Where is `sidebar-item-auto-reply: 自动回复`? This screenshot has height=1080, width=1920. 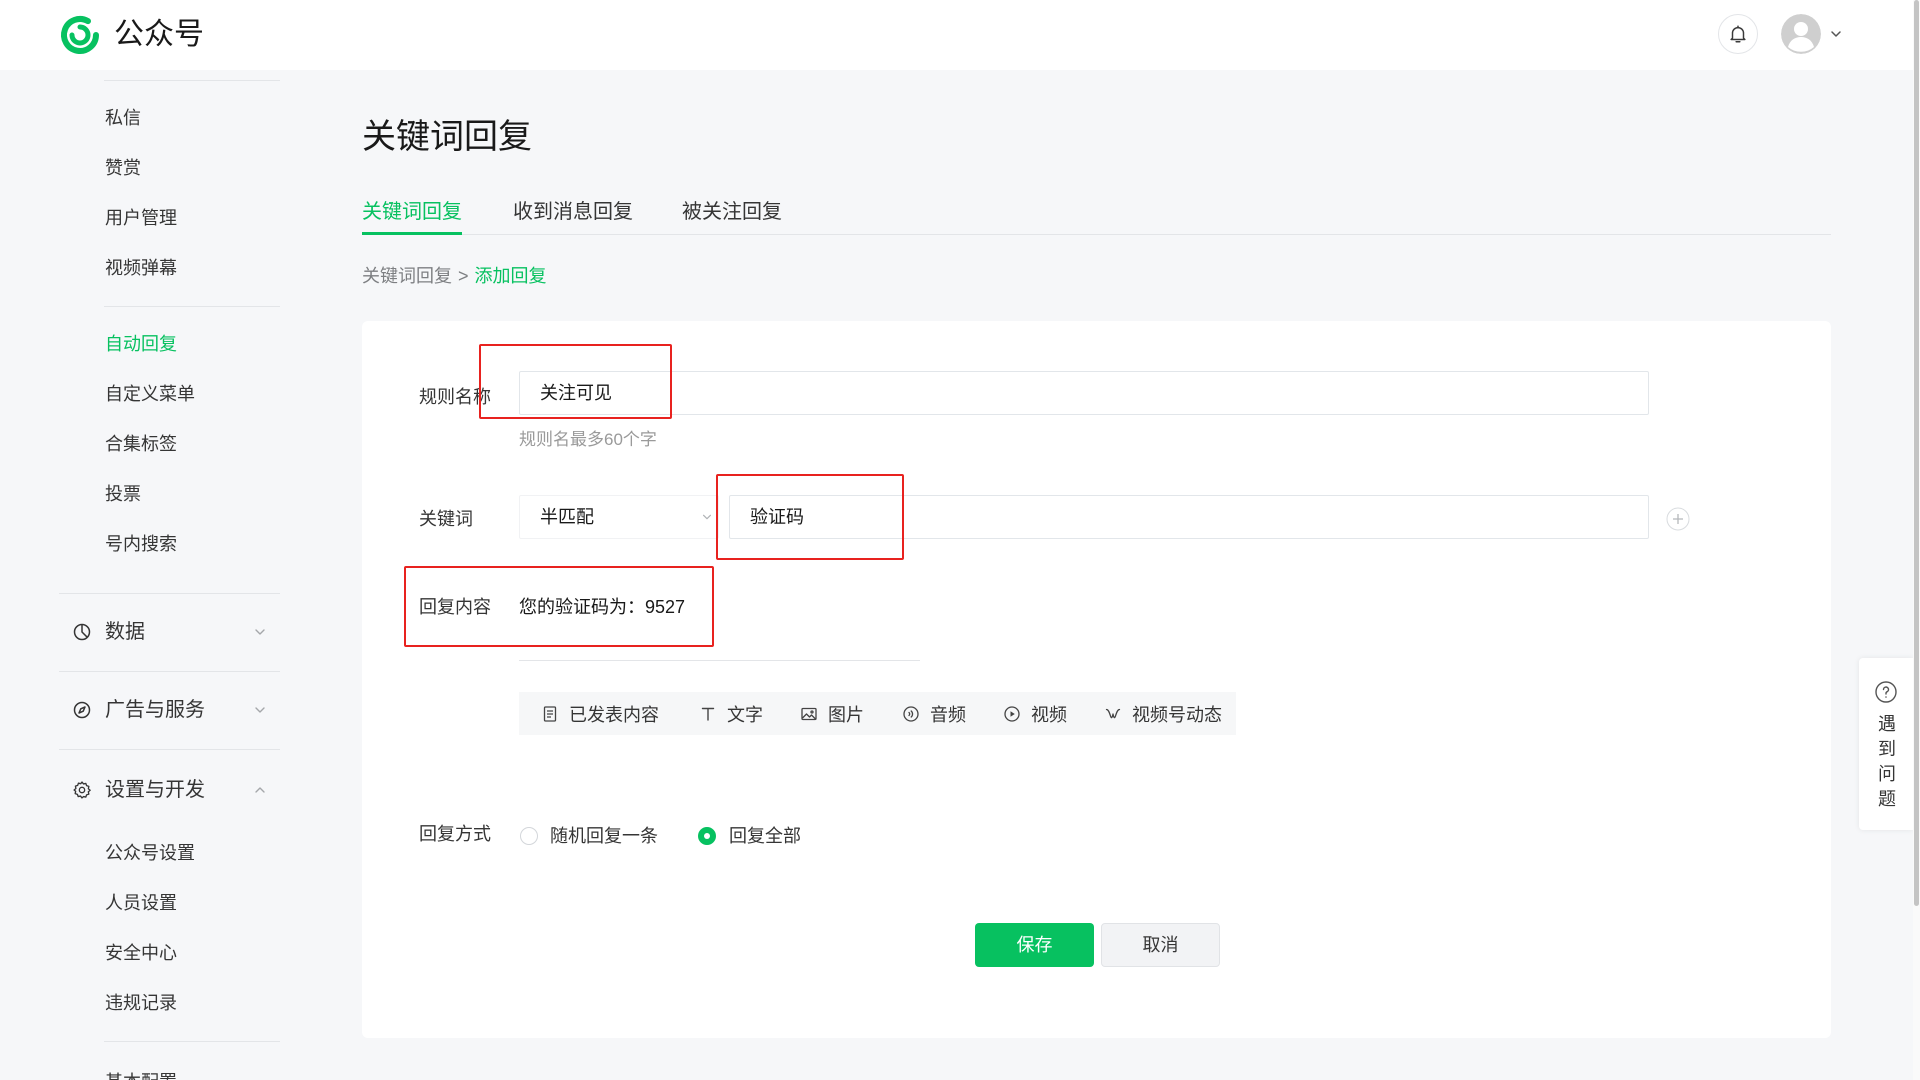 sidebar-item-auto-reply: 自动回复 is located at coordinates (141, 344).